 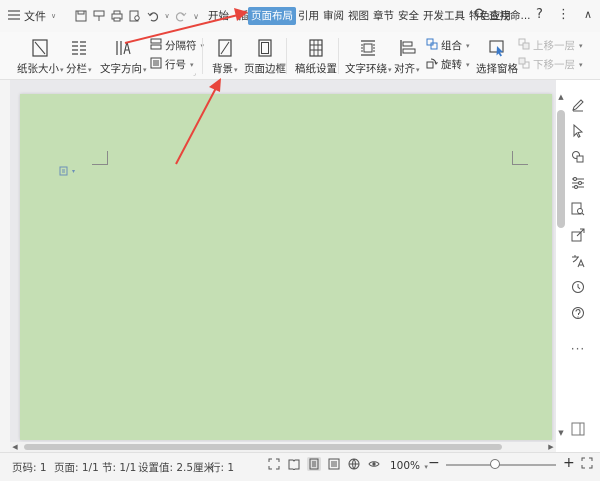 I want to click on setting-value-status: 设置值: 2.5厘米, so click(x=176, y=467).